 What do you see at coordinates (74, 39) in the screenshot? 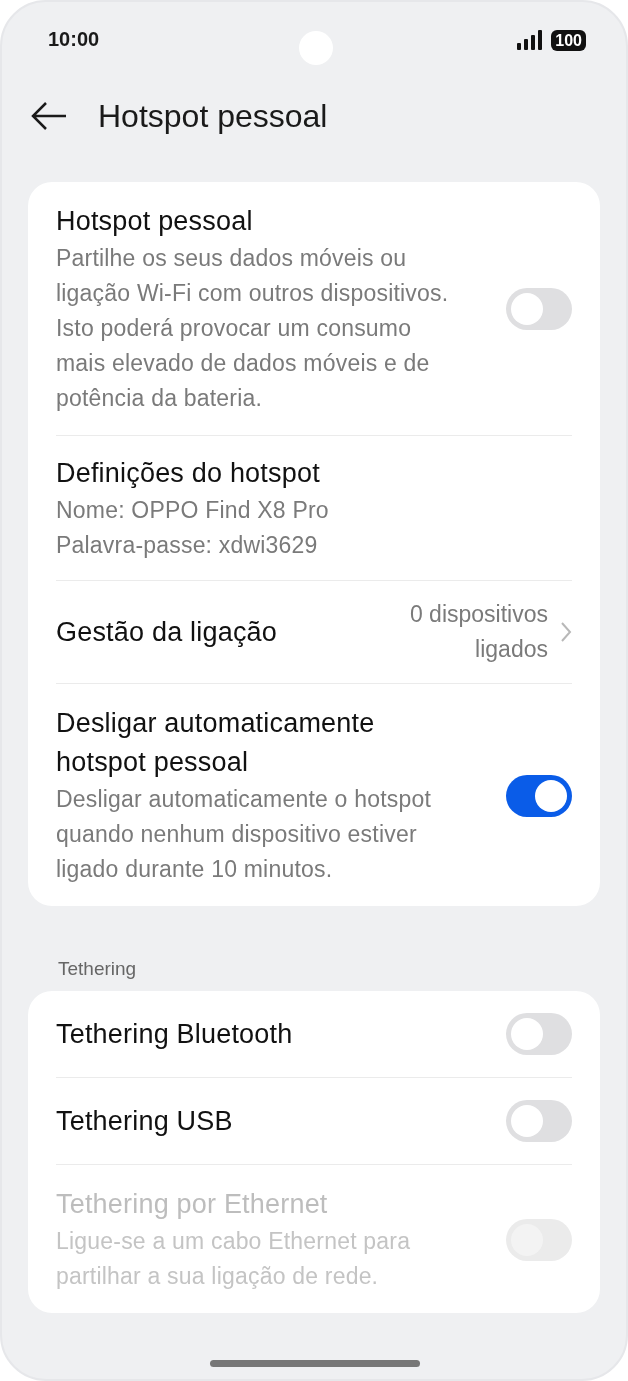
I see `status-time: 10:00` at bounding box center [74, 39].